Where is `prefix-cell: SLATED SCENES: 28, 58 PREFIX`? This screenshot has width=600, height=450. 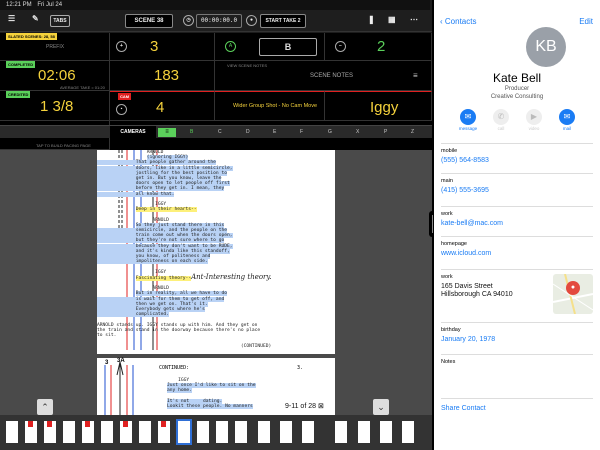
prefix-cell: SLATED SCENES: 28, 58 PREFIX is located at coordinates (55, 47).